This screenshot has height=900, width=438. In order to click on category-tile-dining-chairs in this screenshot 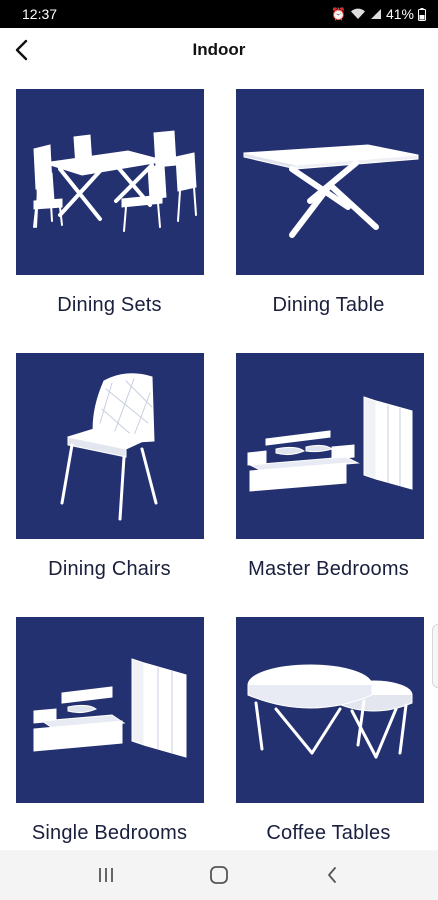, I will do `click(110, 446)`.